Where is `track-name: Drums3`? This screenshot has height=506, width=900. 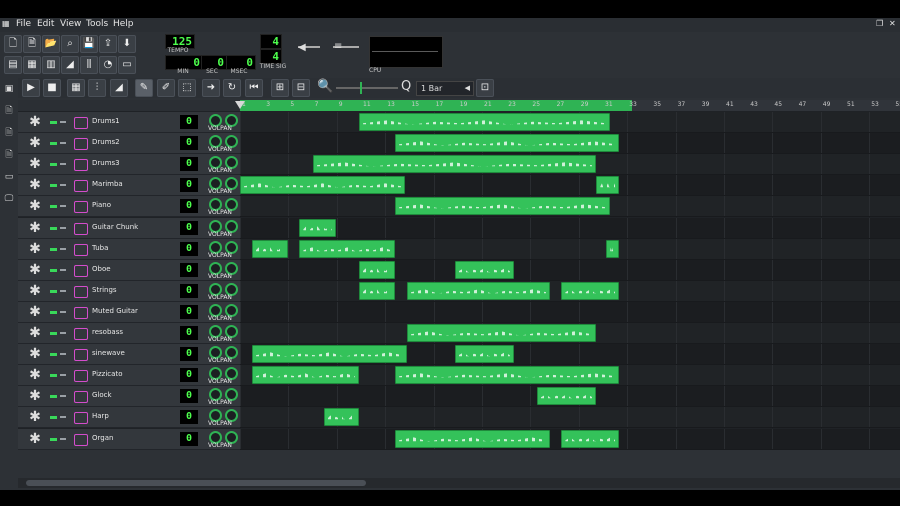
track-name: Drums3 is located at coordinates (106, 163).